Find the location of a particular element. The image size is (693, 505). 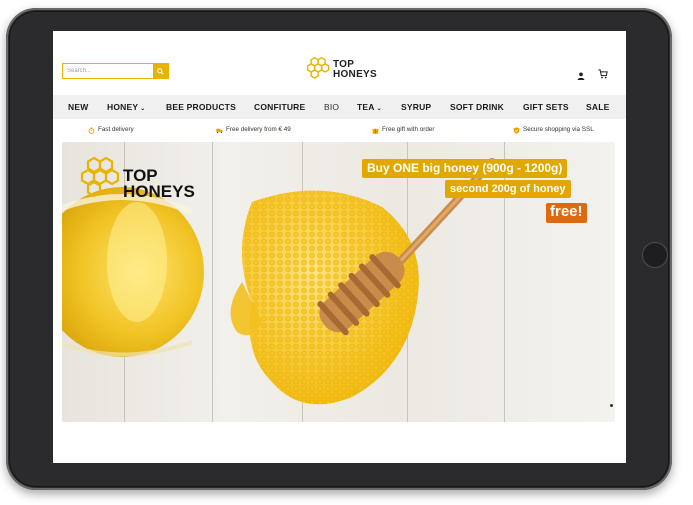

stopwatch-icon is located at coordinates (91, 130).